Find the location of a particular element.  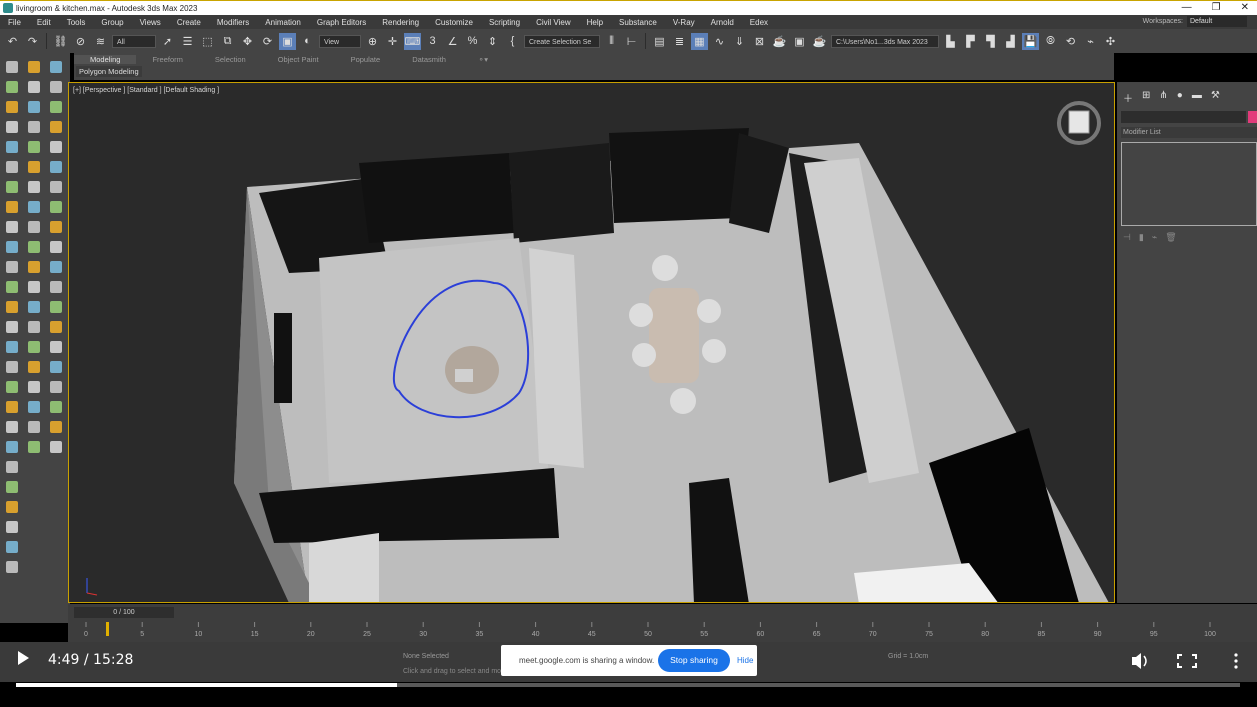

select-object-icon: ➚ is located at coordinates (167, 41).